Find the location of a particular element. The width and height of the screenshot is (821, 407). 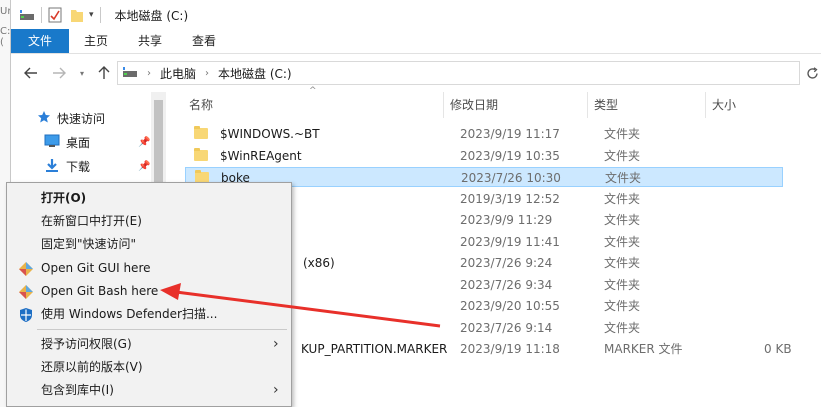

desktop-icon is located at coordinates (52, 142).